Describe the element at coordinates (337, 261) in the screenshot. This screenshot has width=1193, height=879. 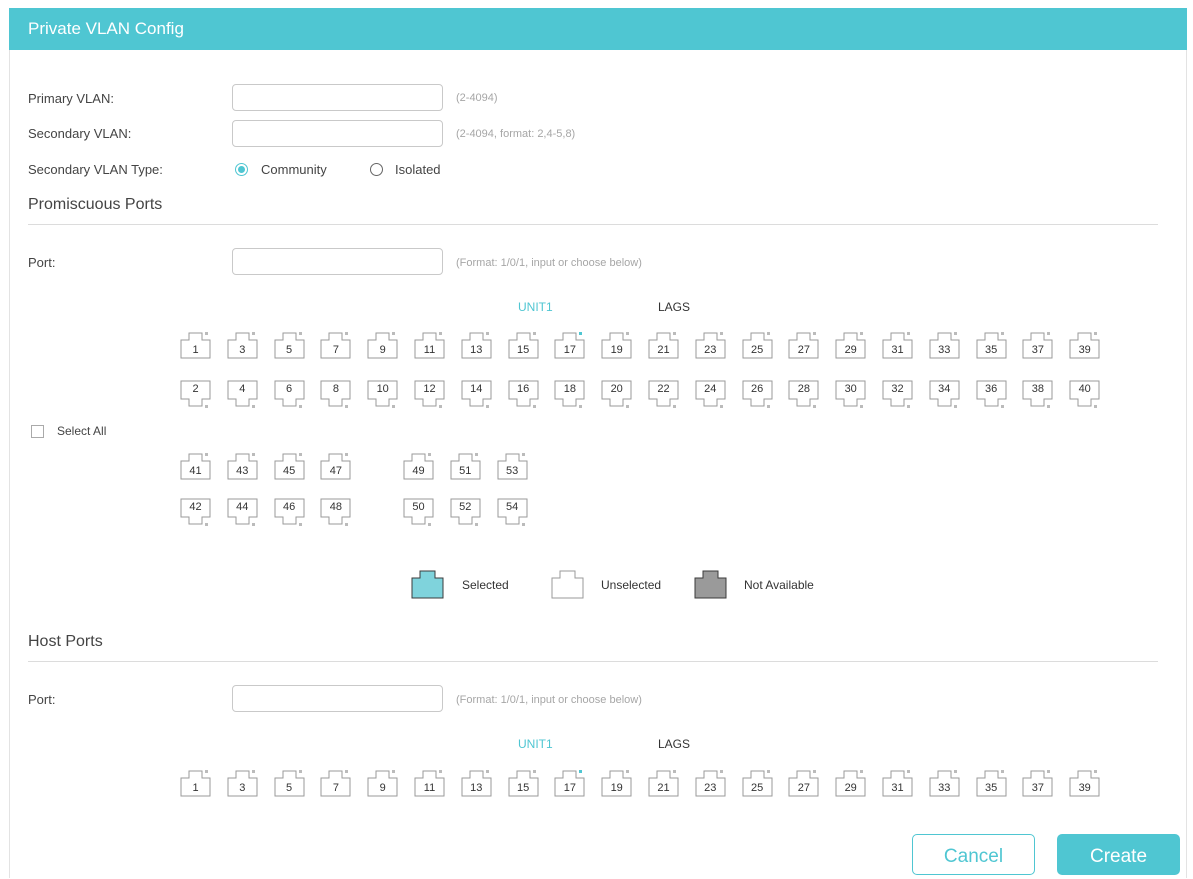
I see `promiscuous-port-input` at that location.